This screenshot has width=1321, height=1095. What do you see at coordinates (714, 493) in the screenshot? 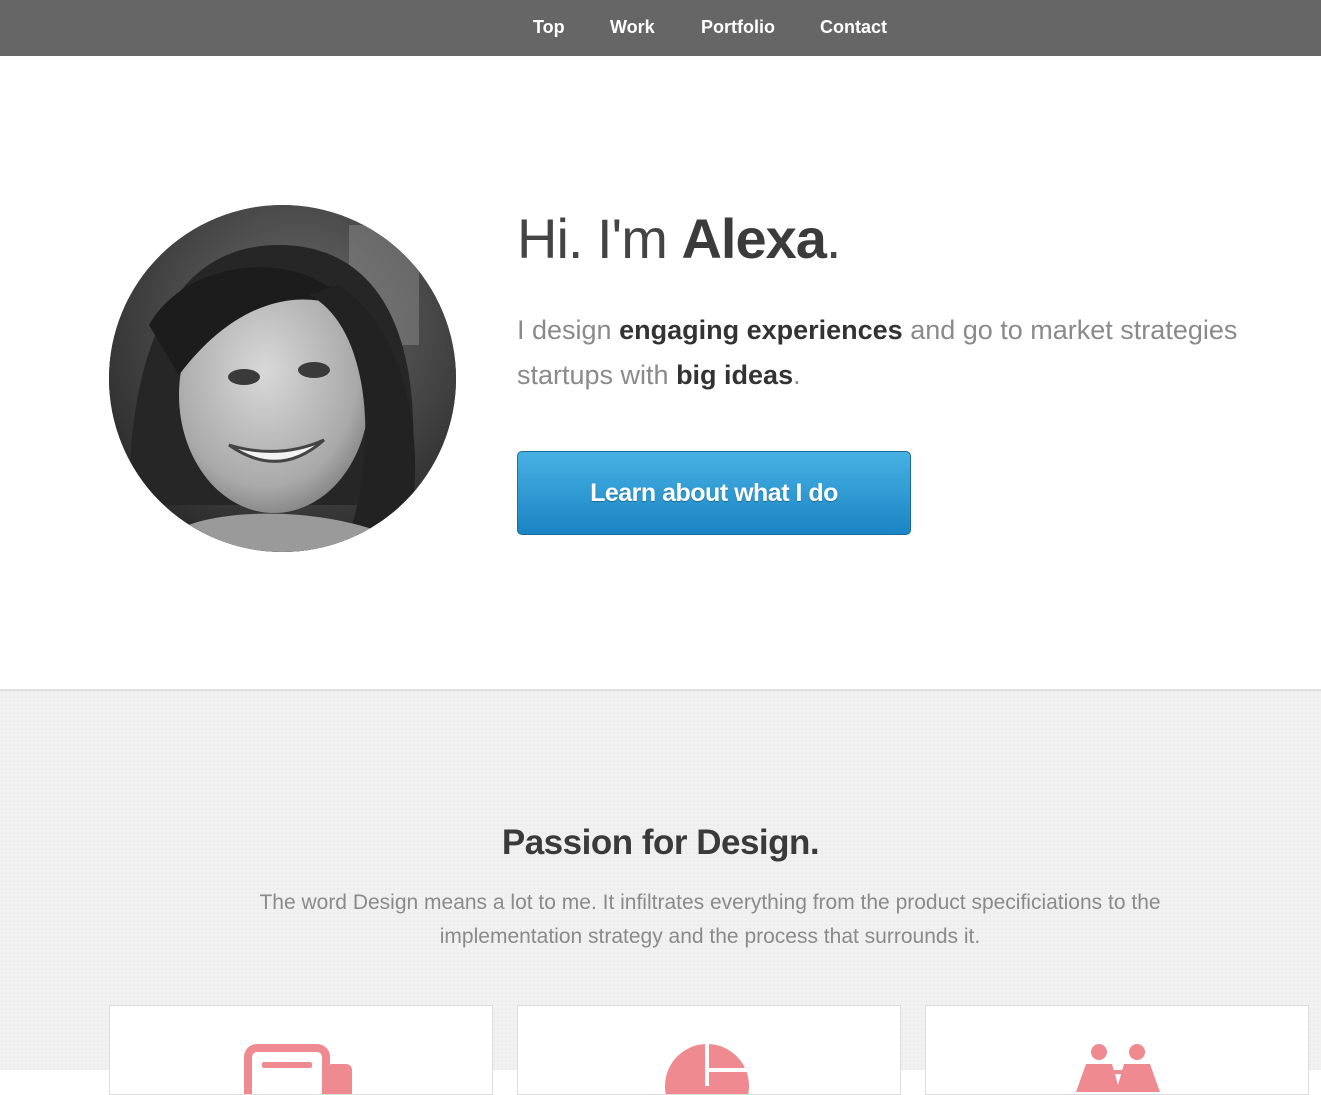
I see `learn-more-button: Learn about what I do` at bounding box center [714, 493].